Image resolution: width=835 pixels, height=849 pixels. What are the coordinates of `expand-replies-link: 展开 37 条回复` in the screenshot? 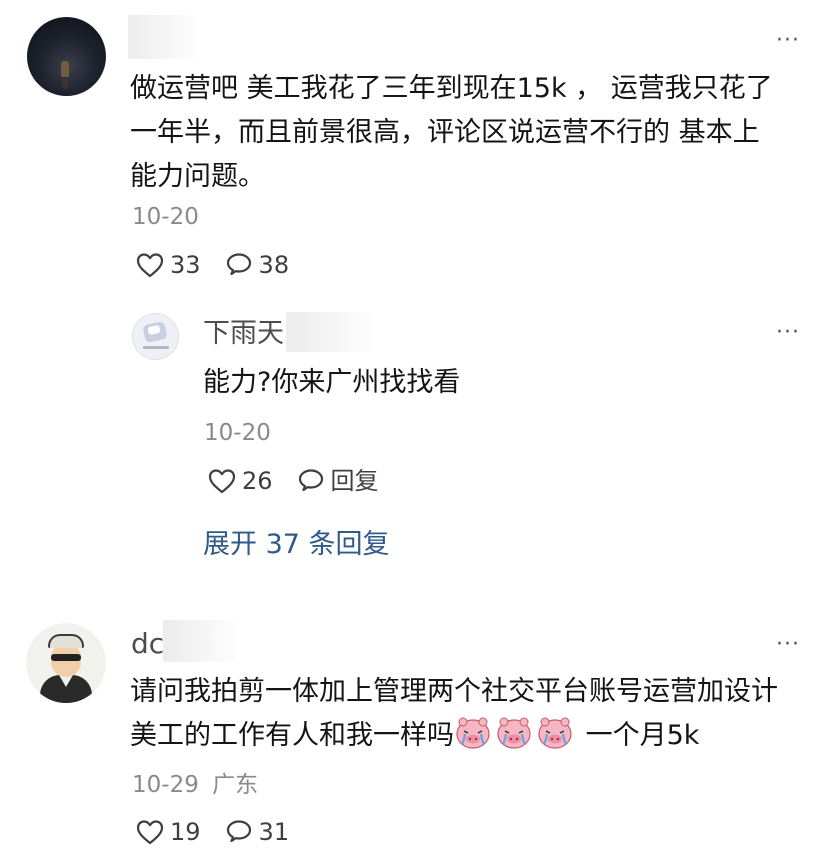 It's located at (296, 544).